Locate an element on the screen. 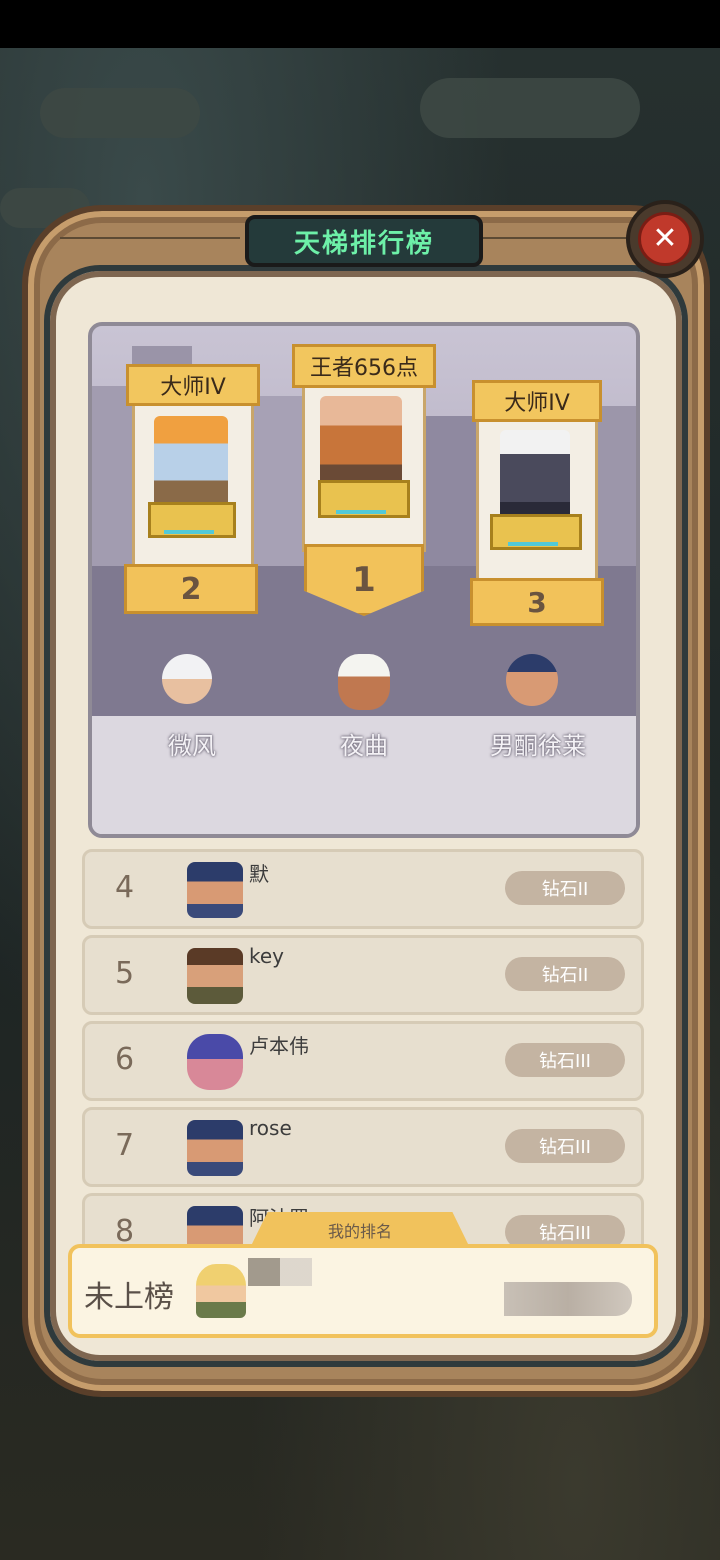  rank-3-name: 男酮徐莱 is located at coordinates (538, 746).